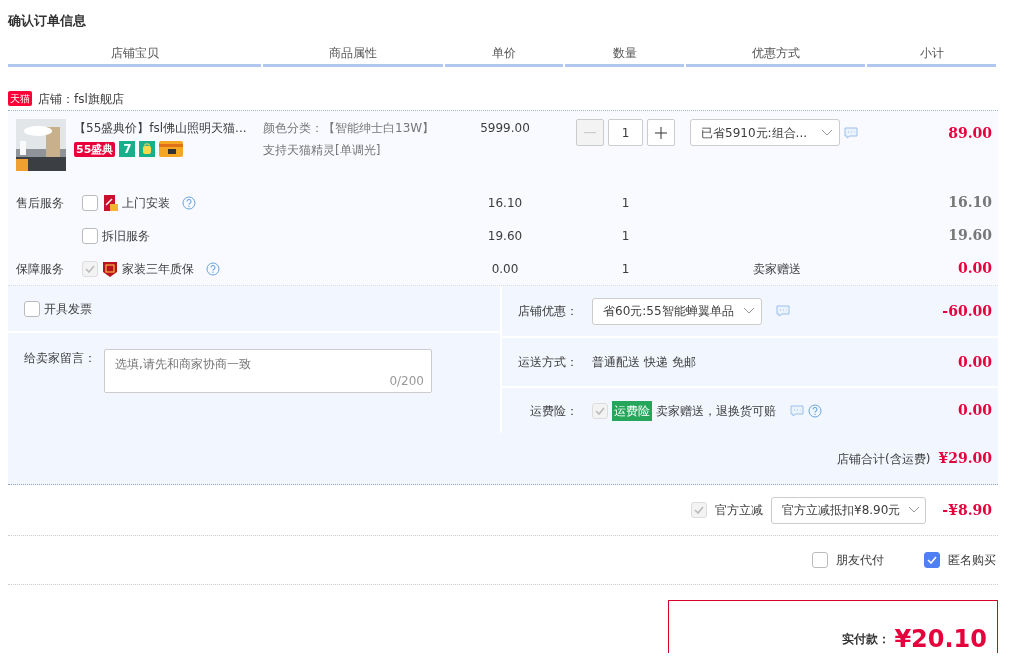 This screenshot has height=665, width=1013. Describe the element at coordinates (146, 203) in the screenshot. I see `service-name: 上门安装` at that location.